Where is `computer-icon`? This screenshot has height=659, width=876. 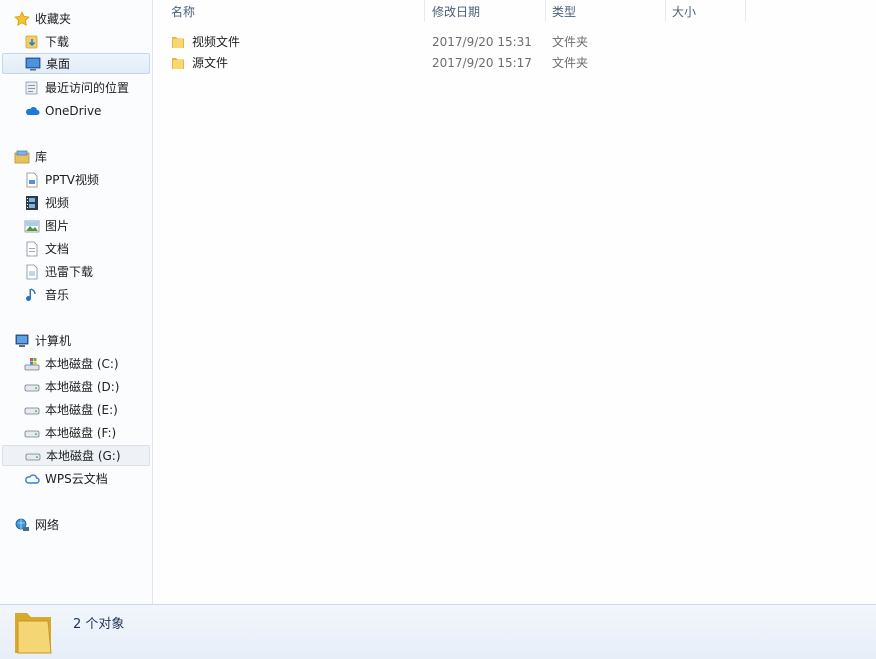
computer-icon is located at coordinates (22, 341).